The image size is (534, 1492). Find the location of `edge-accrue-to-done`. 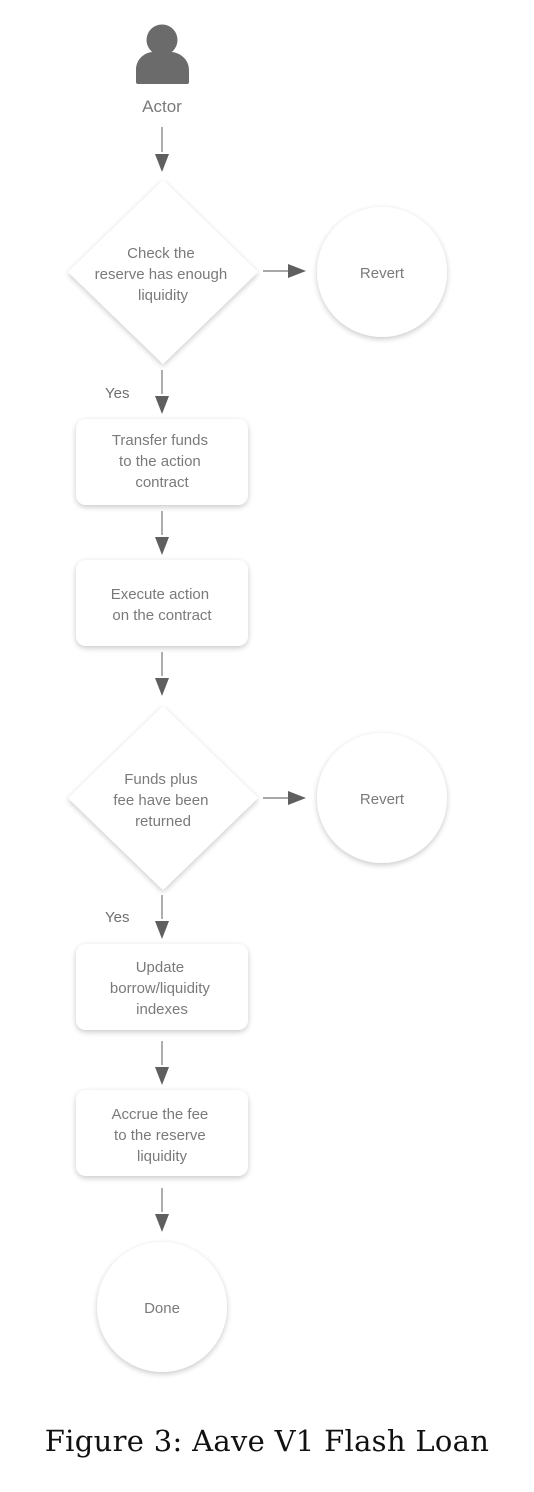

edge-accrue-to-done is located at coordinates (162, 1210).